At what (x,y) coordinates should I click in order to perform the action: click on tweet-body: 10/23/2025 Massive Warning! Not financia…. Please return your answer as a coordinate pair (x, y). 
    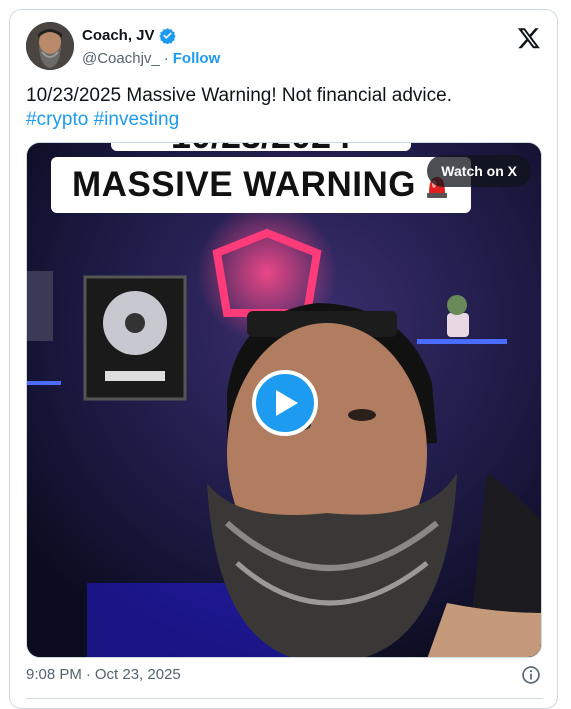
    Looking at the image, I should click on (239, 95).